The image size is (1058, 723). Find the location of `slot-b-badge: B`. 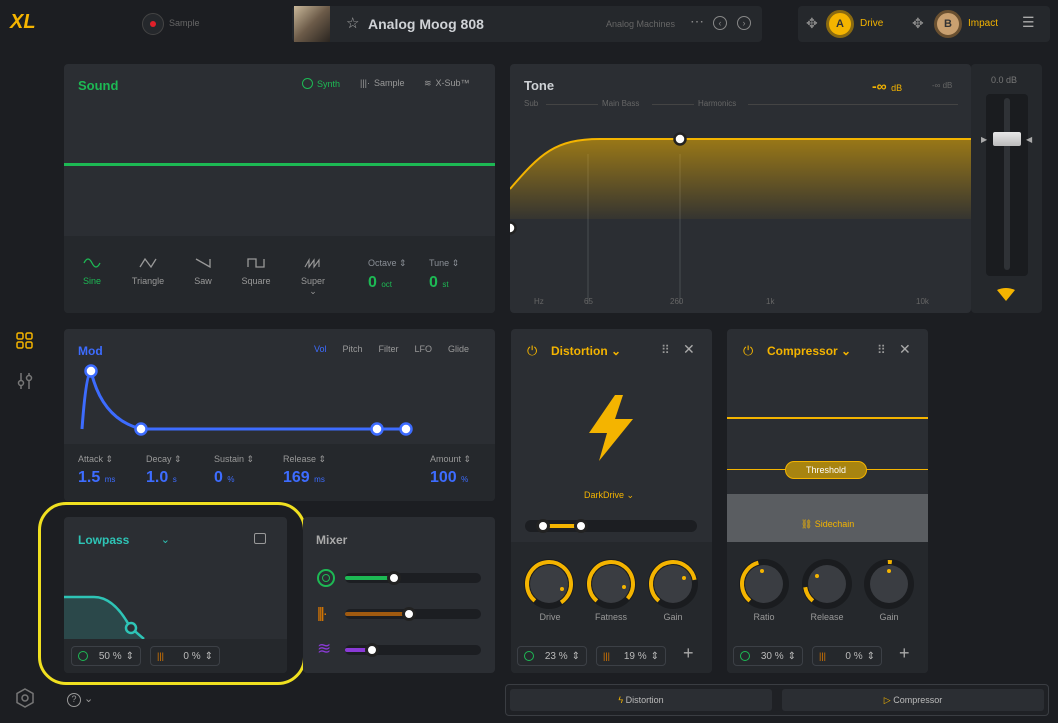

slot-b-badge: B is located at coordinates (948, 24).